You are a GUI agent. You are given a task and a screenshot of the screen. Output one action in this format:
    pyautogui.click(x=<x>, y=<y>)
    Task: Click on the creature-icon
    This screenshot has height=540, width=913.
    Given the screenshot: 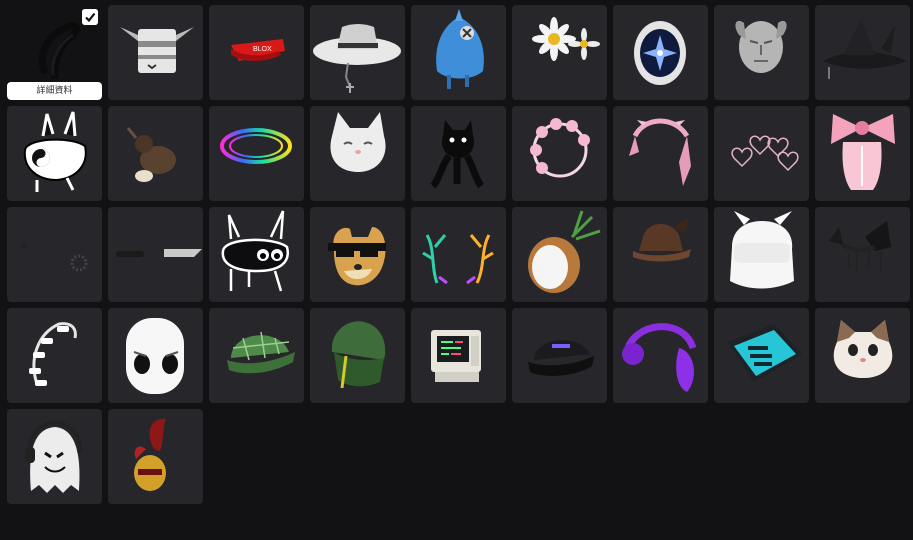 What is the action you would take?
    pyautogui.click(x=55, y=151)
    